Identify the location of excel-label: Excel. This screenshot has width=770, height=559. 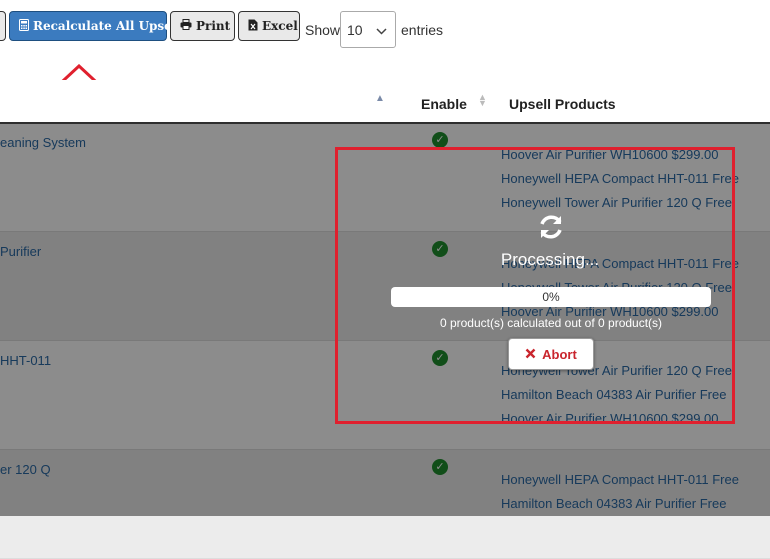
(280, 26).